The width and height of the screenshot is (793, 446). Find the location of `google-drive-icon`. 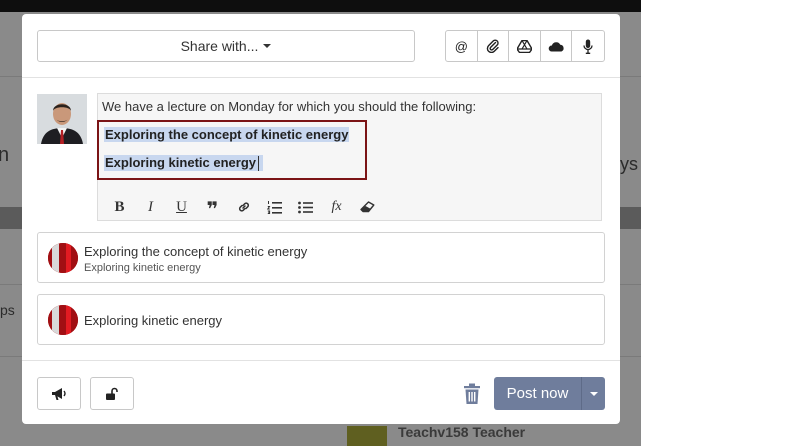

google-drive-icon is located at coordinates (525, 46).